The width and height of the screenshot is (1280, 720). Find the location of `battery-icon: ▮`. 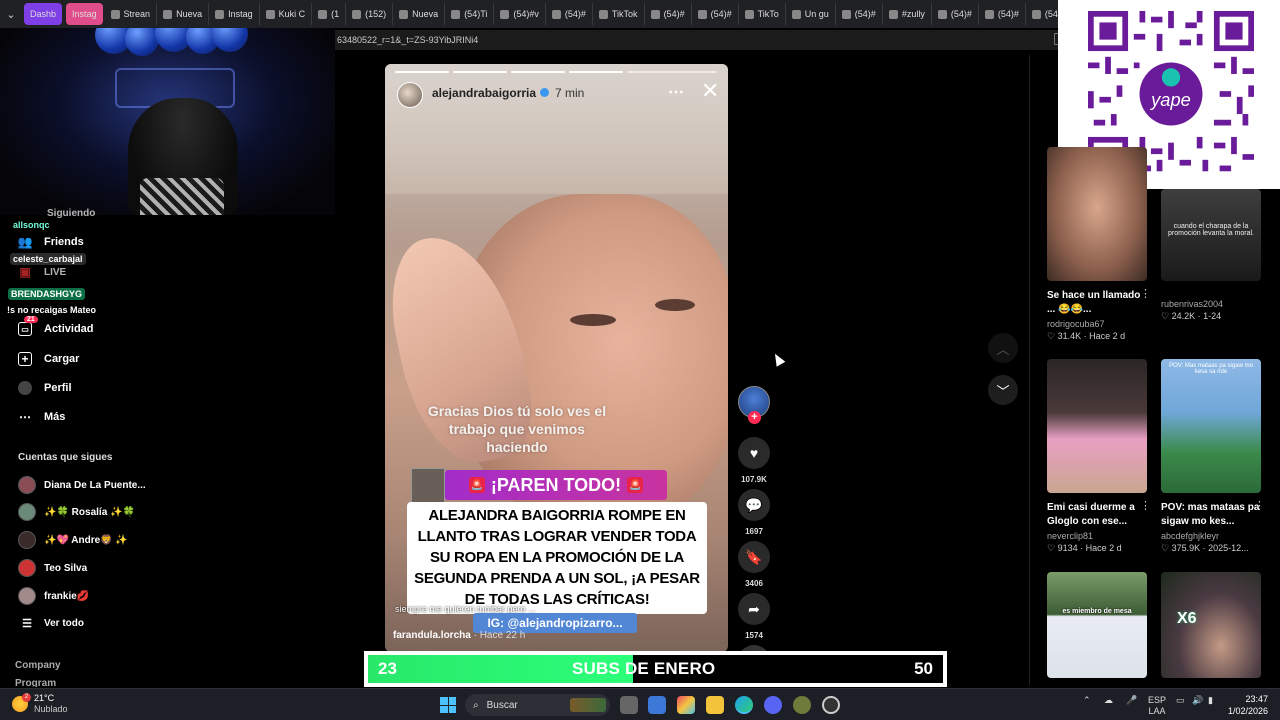

battery-icon: ▮ is located at coordinates (1210, 700).